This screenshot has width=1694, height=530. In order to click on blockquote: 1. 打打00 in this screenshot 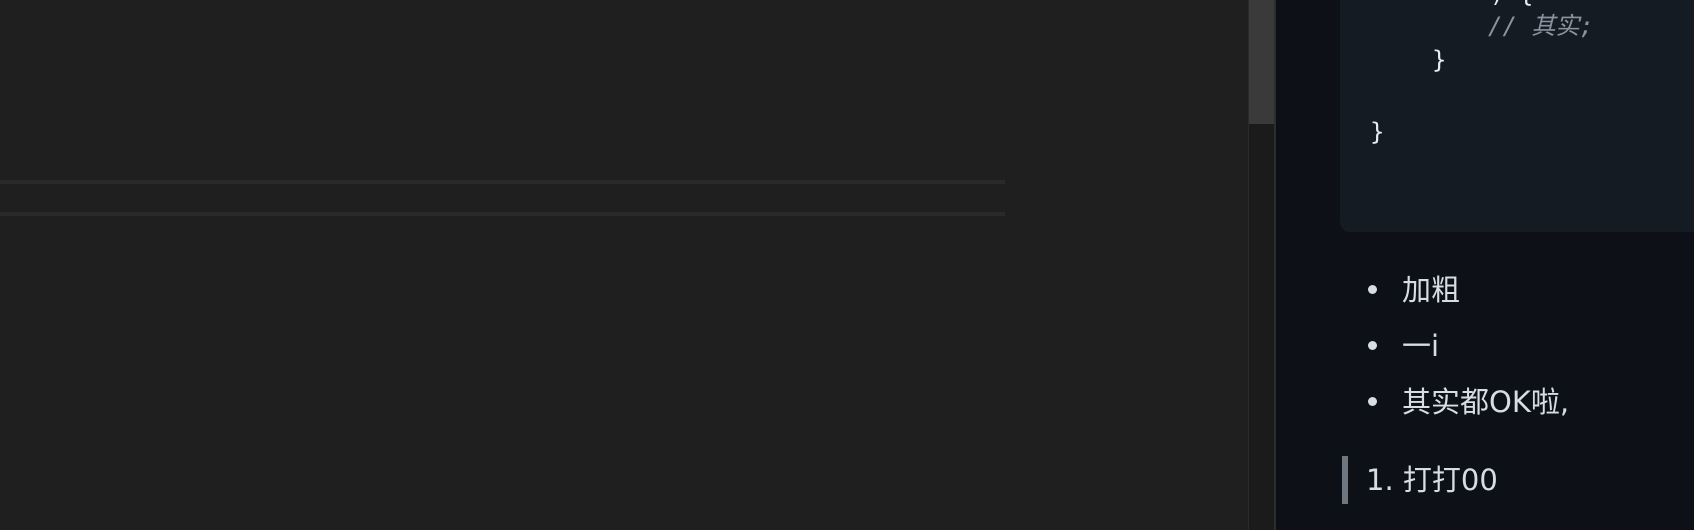, I will do `click(1420, 480)`.